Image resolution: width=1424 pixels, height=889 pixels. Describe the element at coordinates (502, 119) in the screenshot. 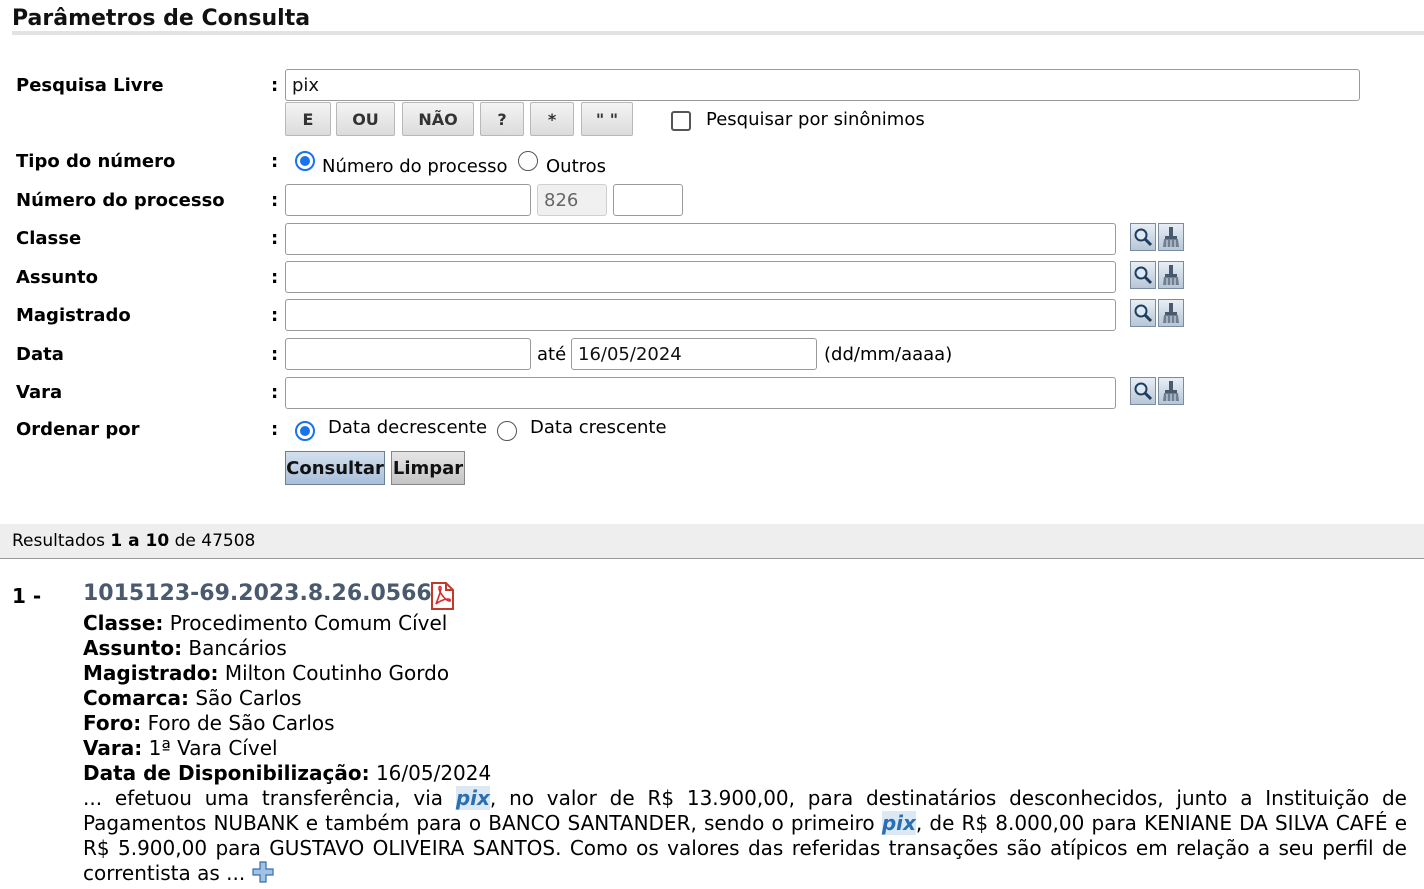

I see `operator-question-button: ?` at that location.